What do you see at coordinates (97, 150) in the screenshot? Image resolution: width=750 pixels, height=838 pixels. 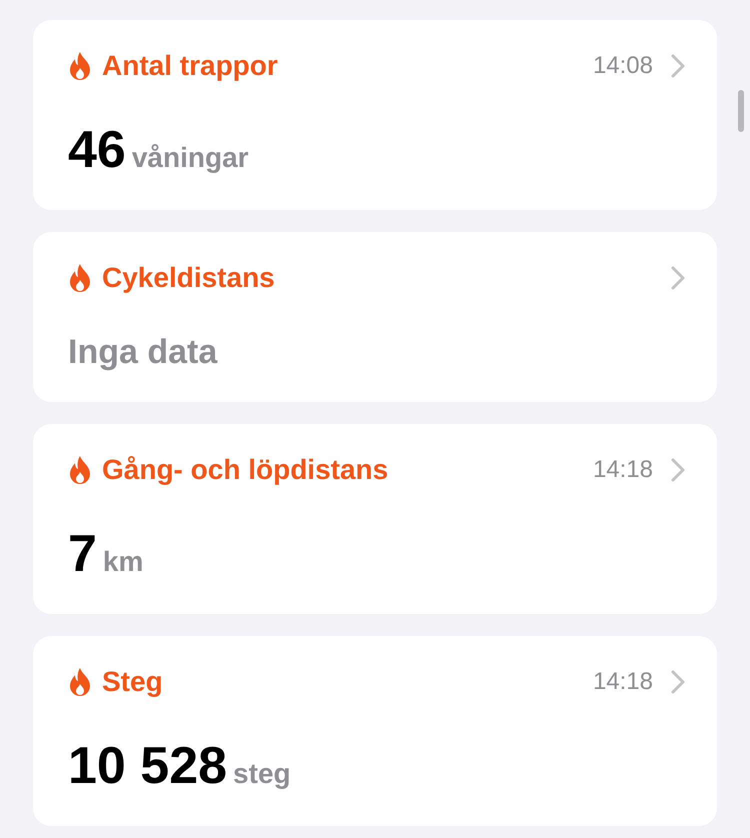 I see `metric-value: 46` at bounding box center [97, 150].